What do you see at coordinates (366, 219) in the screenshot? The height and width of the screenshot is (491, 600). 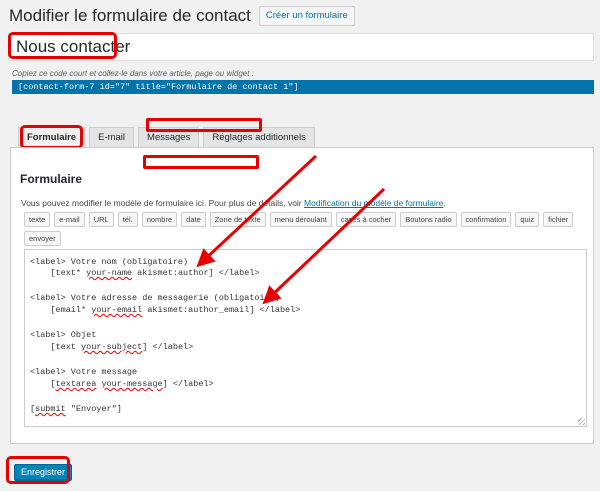 I see `tag-button-checkbox: cases à cocher` at bounding box center [366, 219].